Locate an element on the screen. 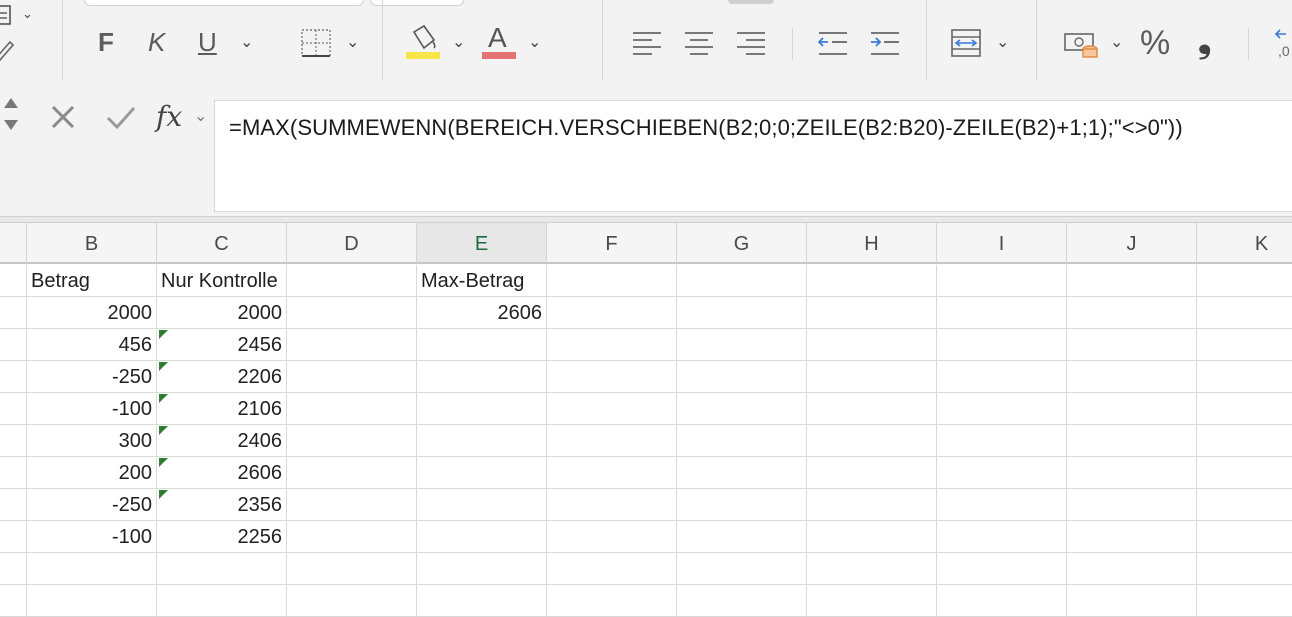 The height and width of the screenshot is (617, 1292). cell-b11 is located at coordinates (92, 601).